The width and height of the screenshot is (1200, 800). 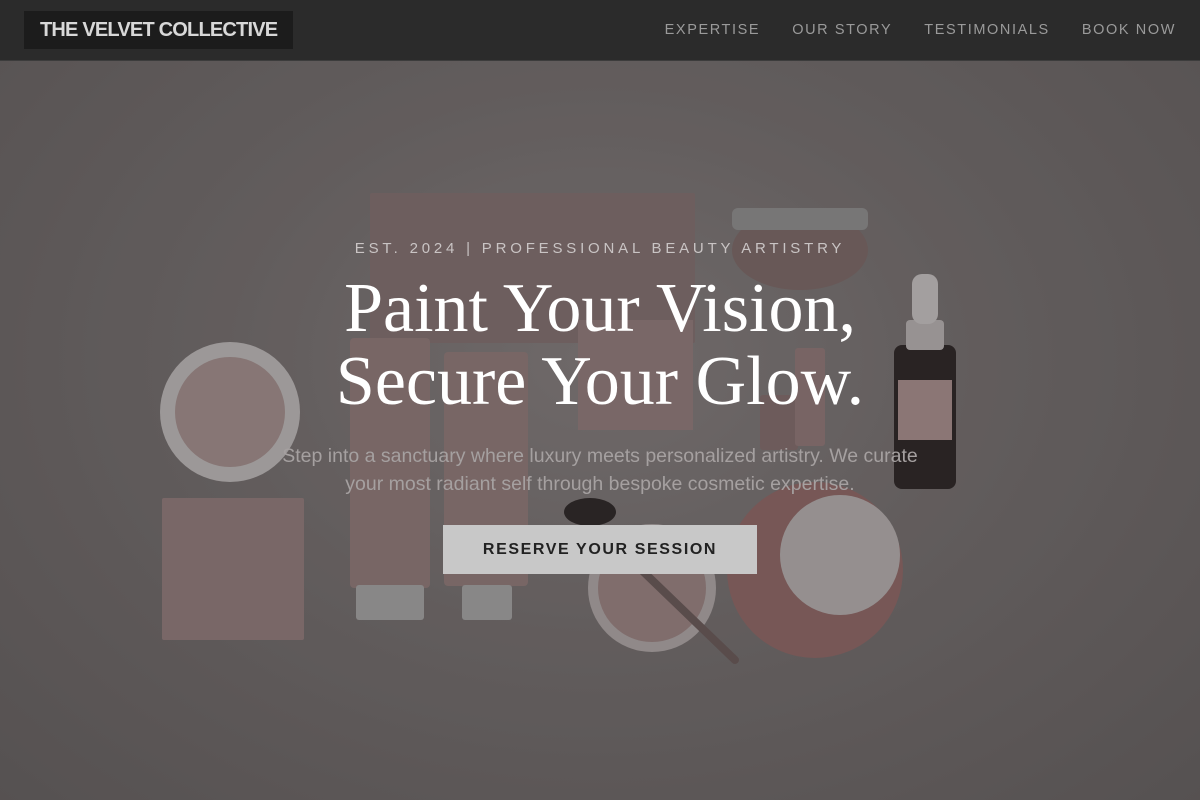 What do you see at coordinates (600, 308) in the screenshot?
I see `hero-title-line-1: Paint Your Vision,` at bounding box center [600, 308].